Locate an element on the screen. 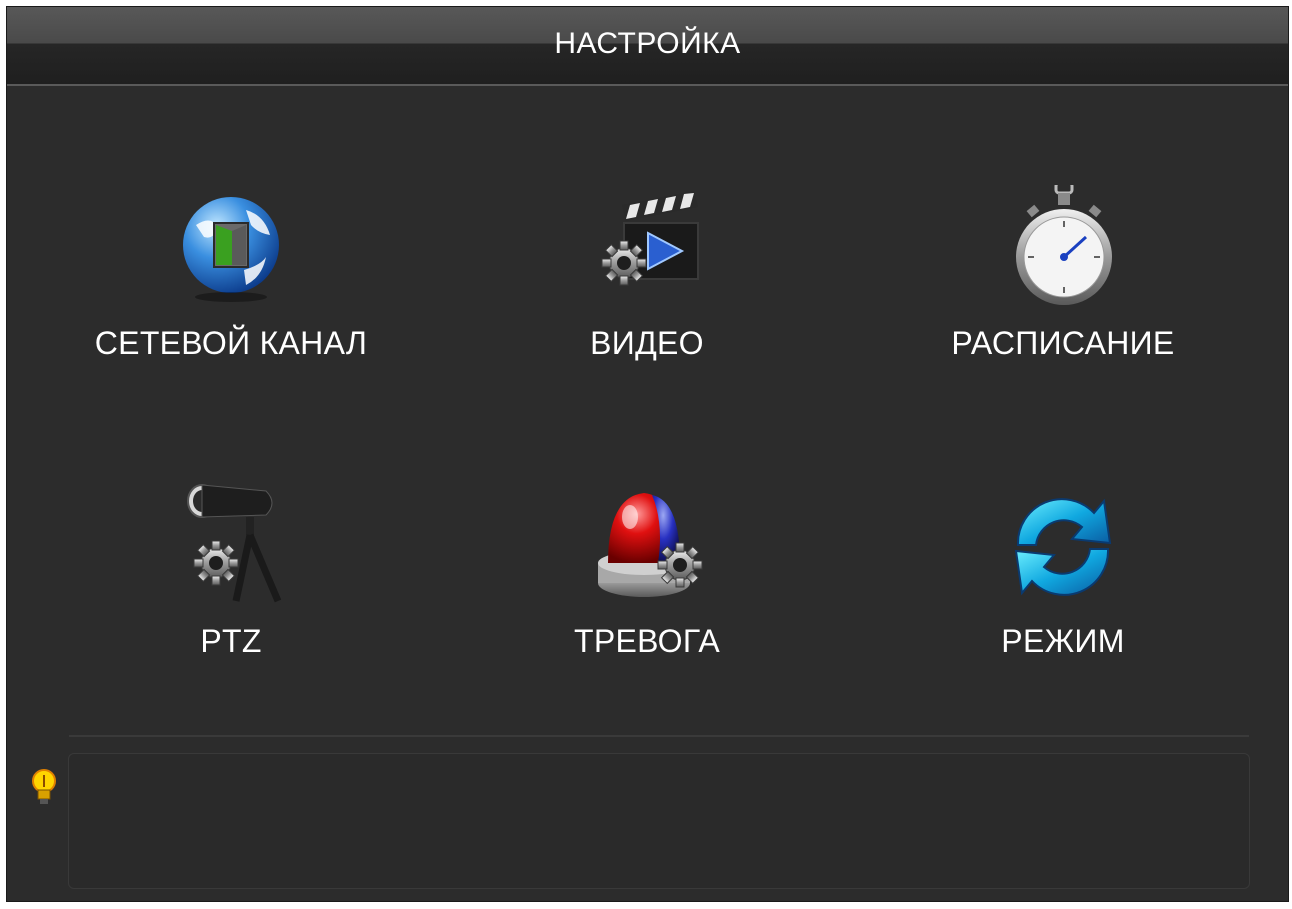 The height and width of the screenshot is (909, 1292). menu-item-label: ВИДЕО is located at coordinates (647, 343).